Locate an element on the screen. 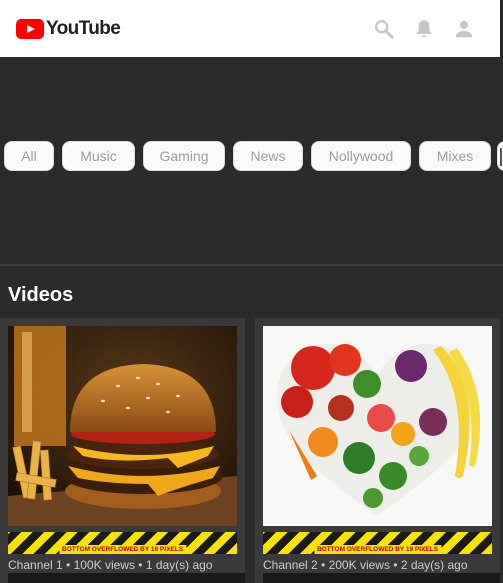 The height and width of the screenshot is (583, 503). chip-label: Gaming is located at coordinates (184, 156).